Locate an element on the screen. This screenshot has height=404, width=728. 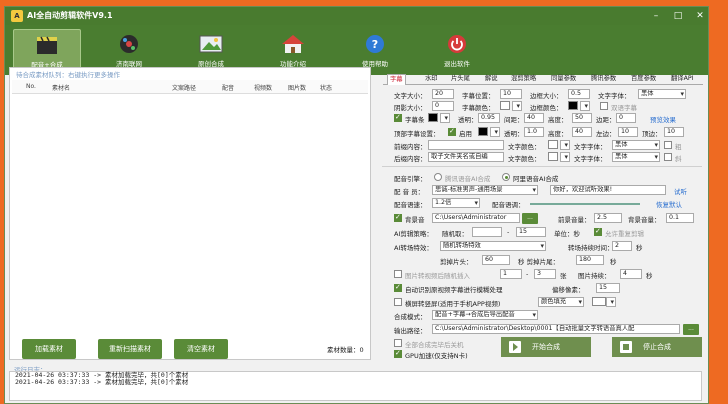
img-to-input: 3 is located at coordinates (545, 274).